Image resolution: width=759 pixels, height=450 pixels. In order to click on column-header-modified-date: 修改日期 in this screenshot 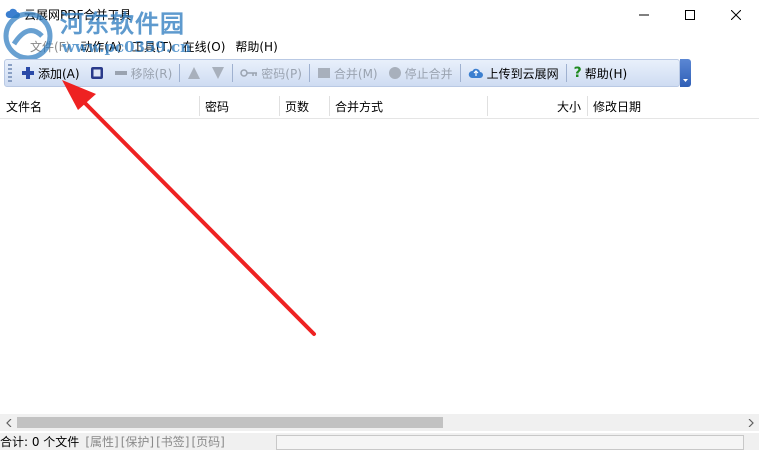, I will do `click(617, 106)`.